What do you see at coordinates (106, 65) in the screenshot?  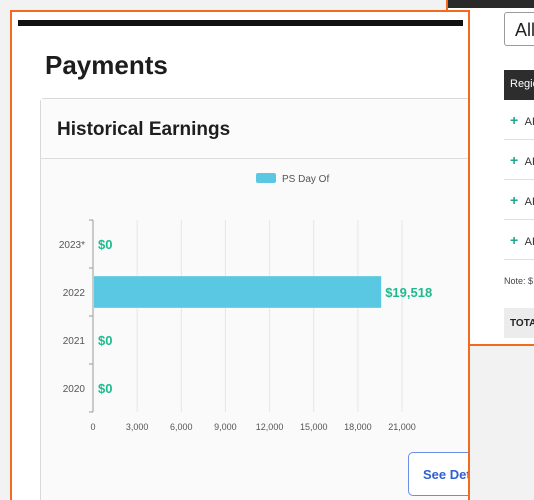 I see `page-title: Payments` at bounding box center [106, 65].